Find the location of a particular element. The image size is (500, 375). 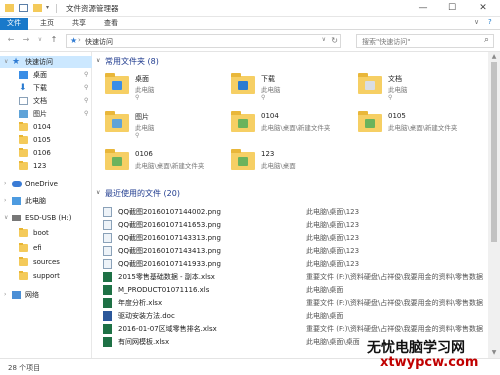

properties-icon is located at coordinates (23, 8).